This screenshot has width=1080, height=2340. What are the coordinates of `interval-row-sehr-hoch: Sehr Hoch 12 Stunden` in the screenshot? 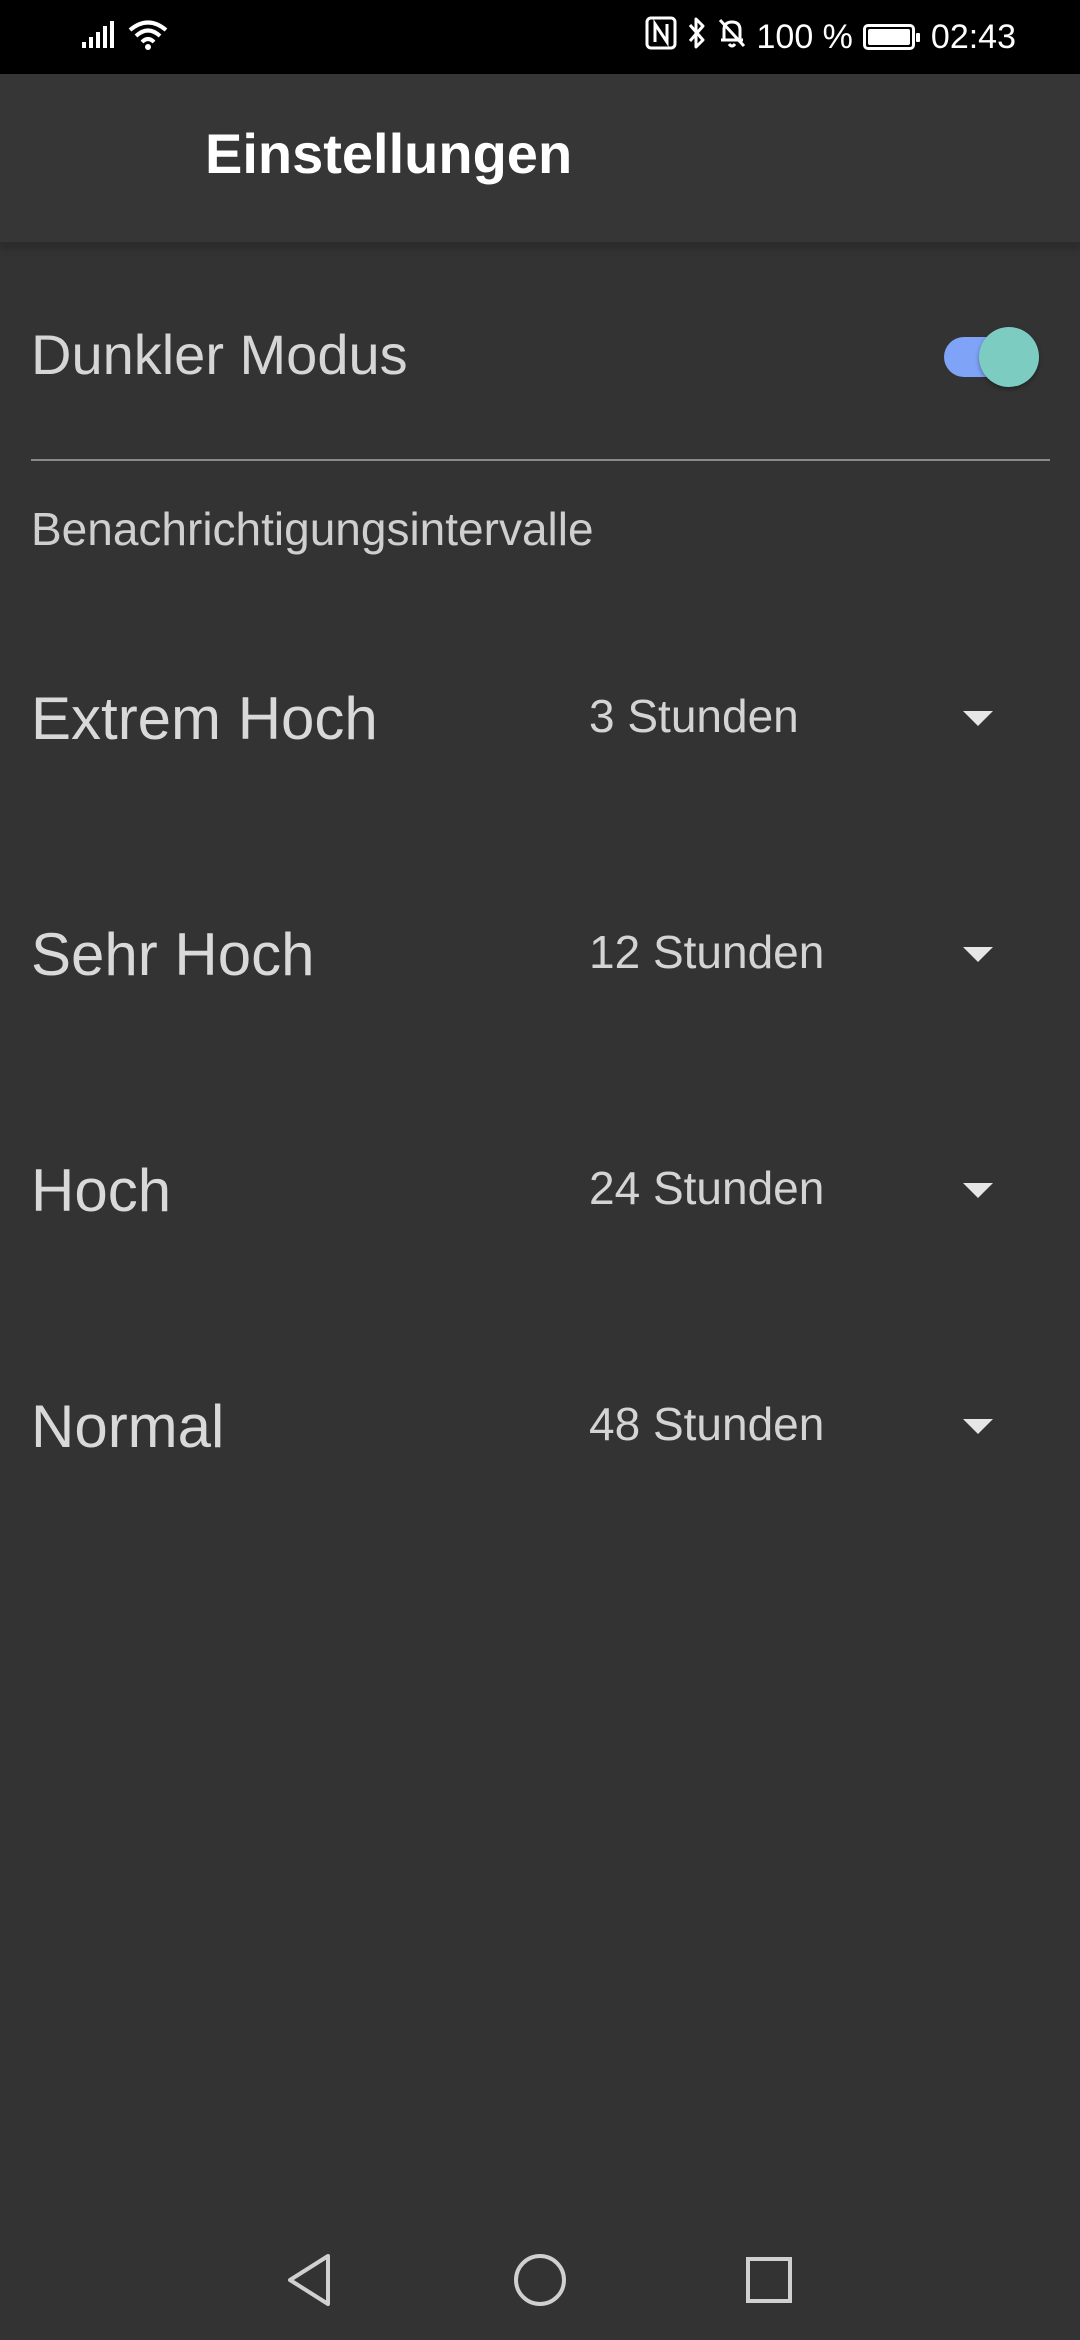 It's located at (540, 951).